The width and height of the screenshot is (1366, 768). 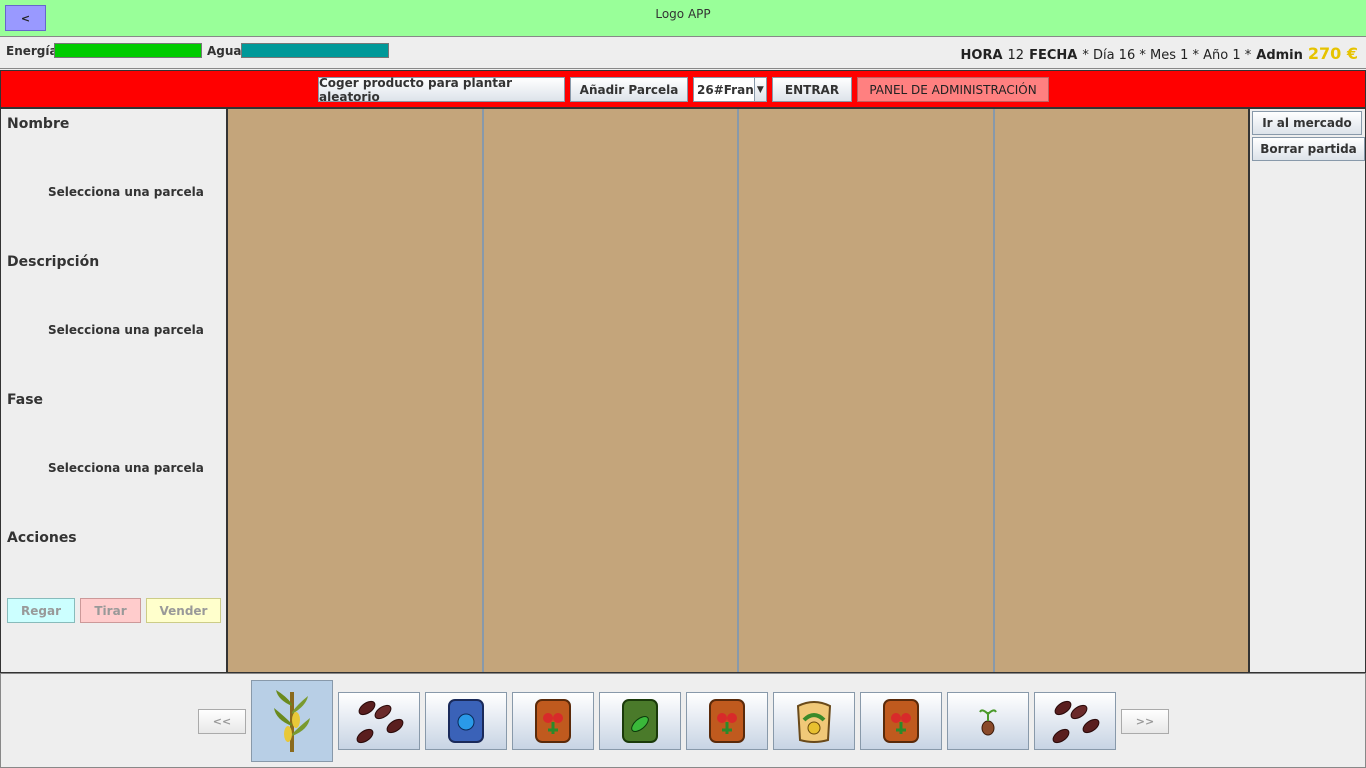 I want to click on random-plant-button: Coger producto para plantar aleatorio, so click(x=441, y=90).